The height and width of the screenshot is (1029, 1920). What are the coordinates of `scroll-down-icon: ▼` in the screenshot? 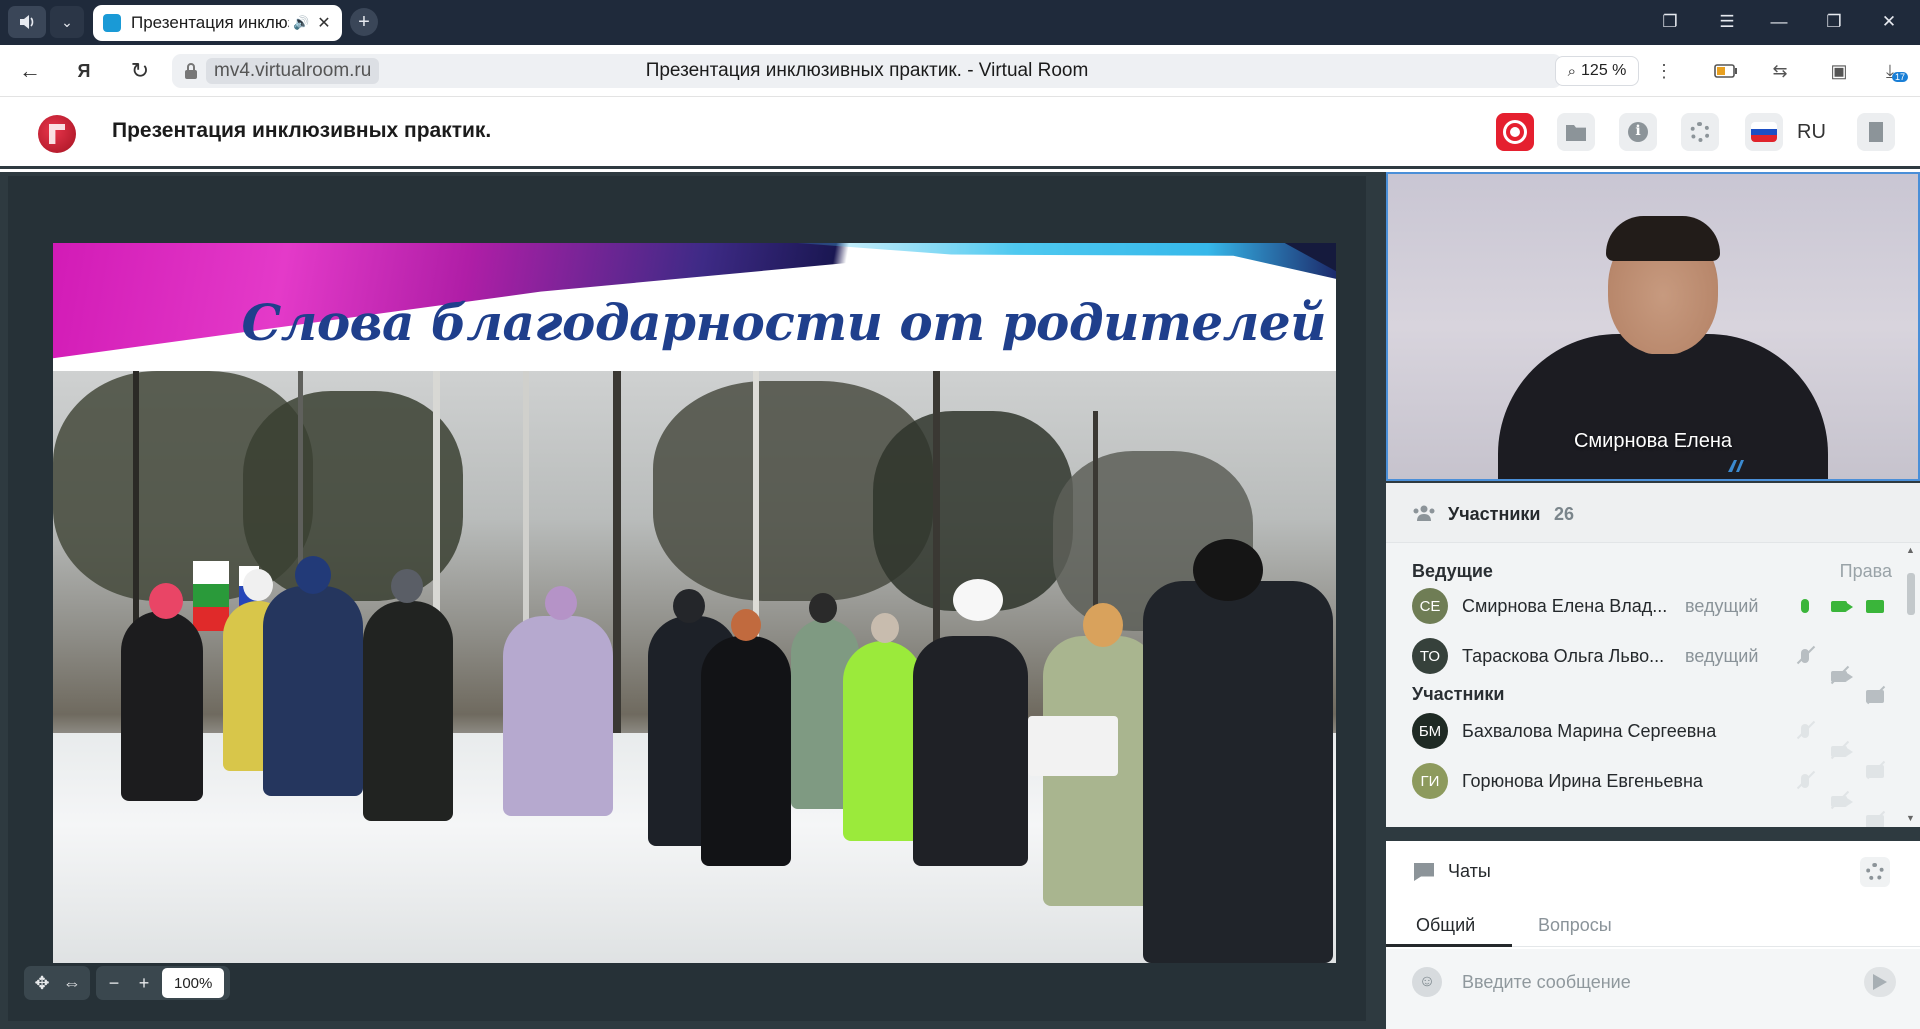 It's located at (1910, 818).